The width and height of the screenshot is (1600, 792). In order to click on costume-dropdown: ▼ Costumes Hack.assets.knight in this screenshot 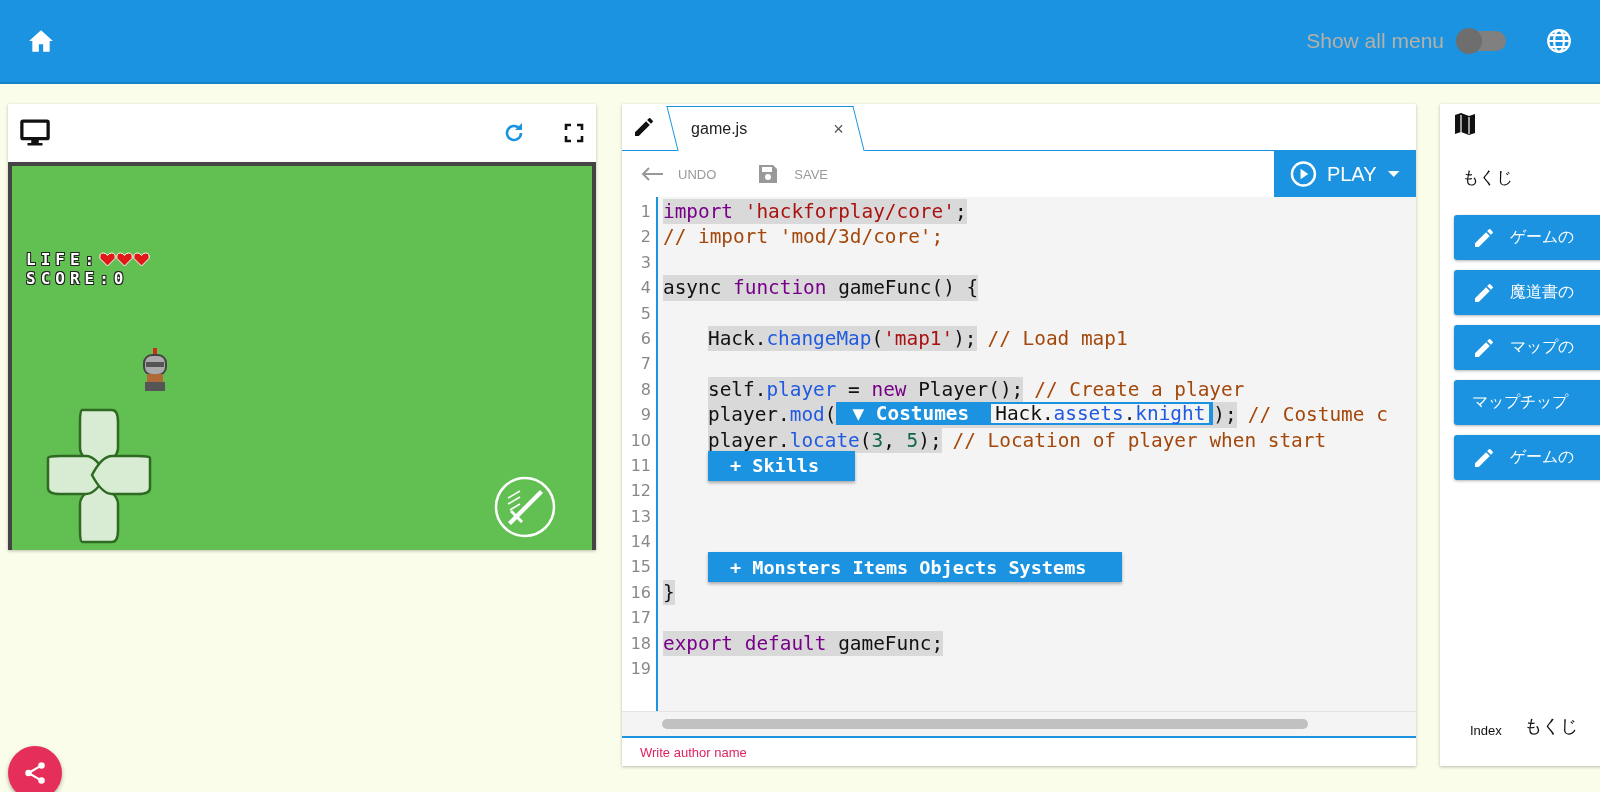, I will do `click(1025, 414)`.